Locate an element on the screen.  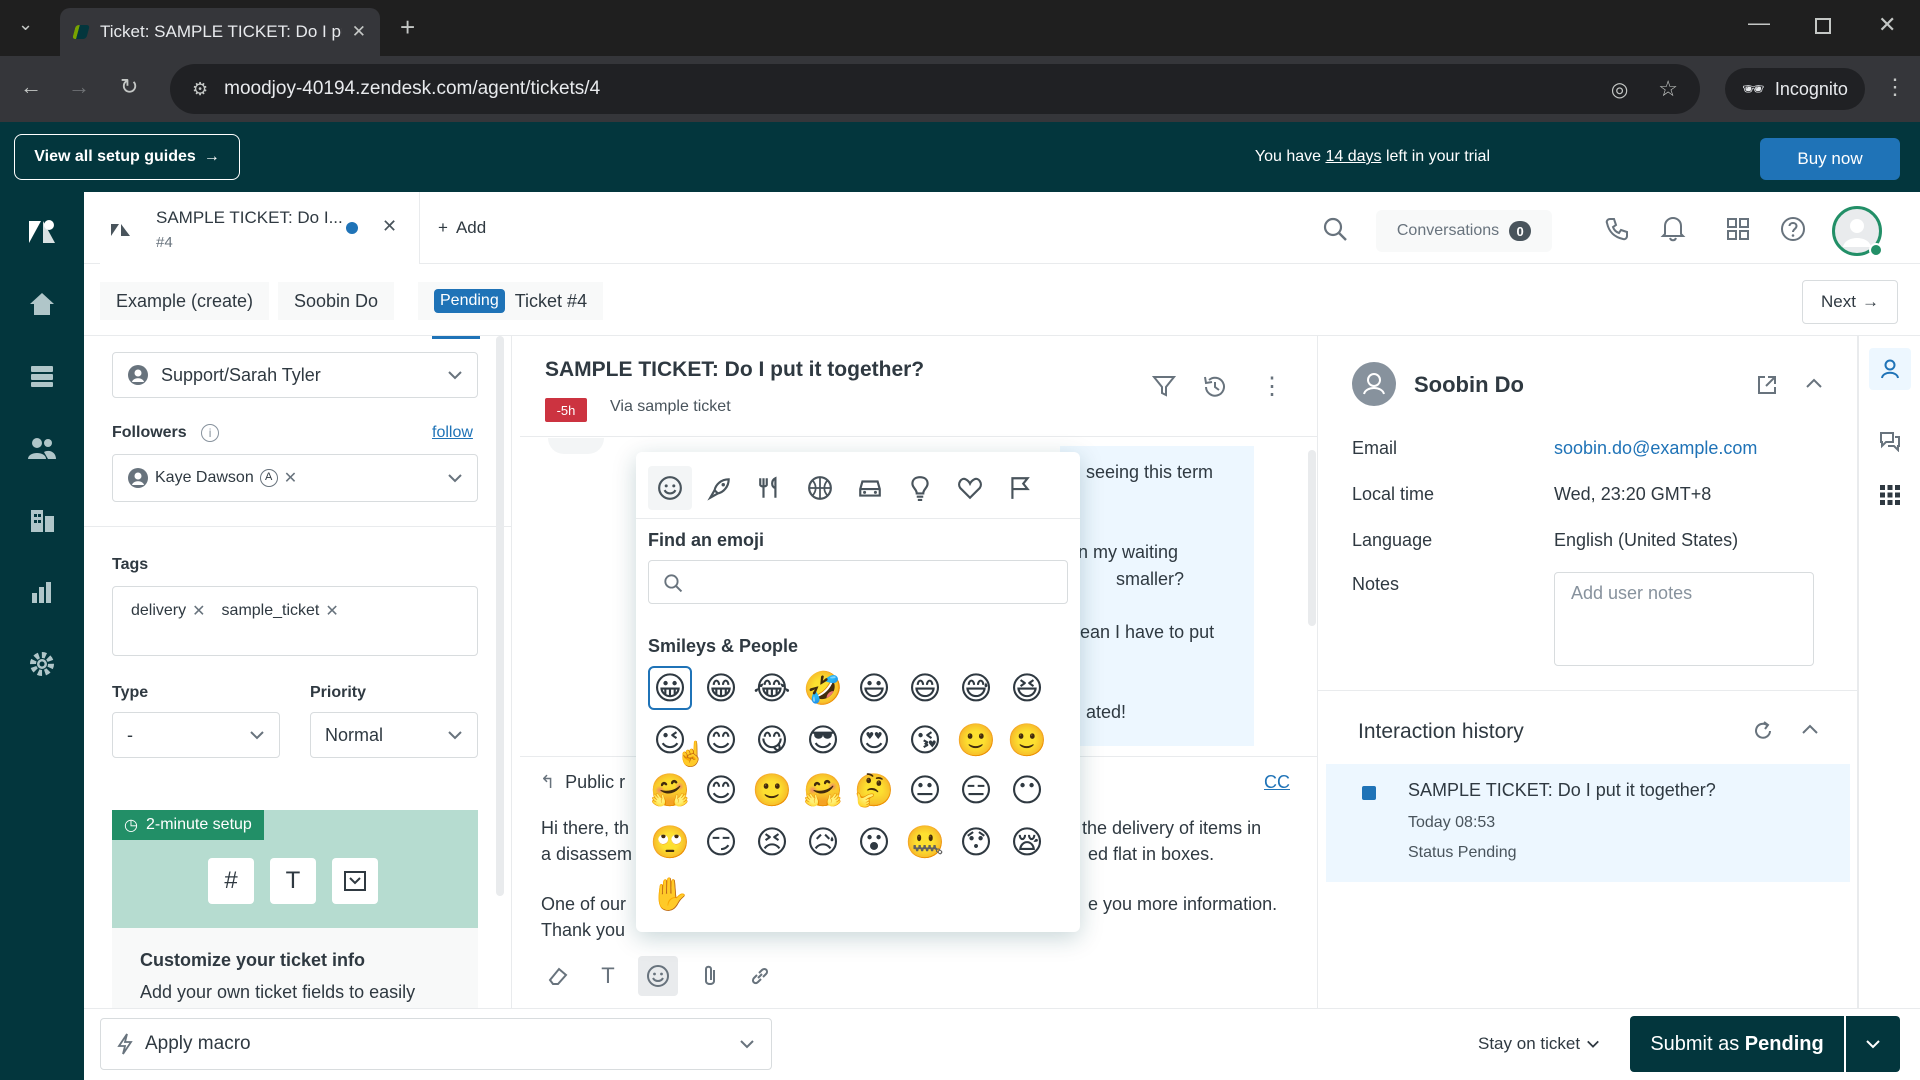
emoji-option: 😎 is located at coordinates (823, 740).